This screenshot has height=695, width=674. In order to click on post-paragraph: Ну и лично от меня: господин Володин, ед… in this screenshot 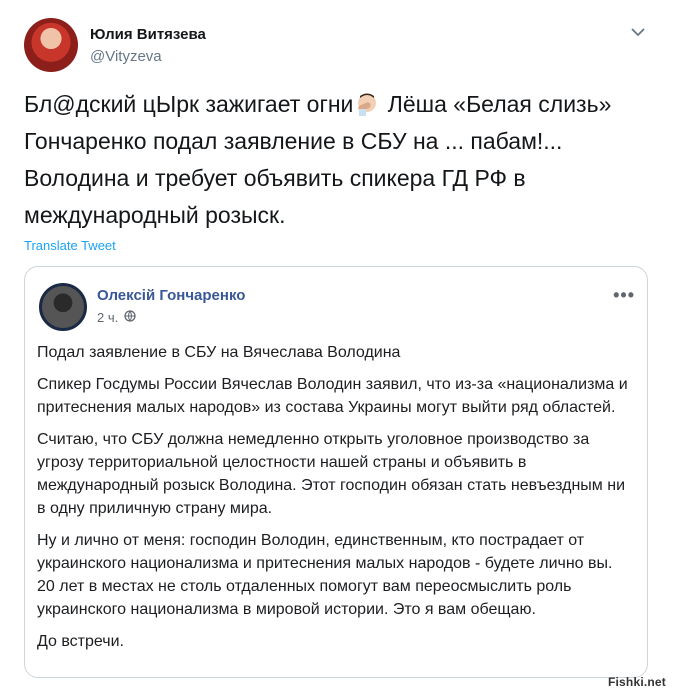, I will do `click(325, 575)`.